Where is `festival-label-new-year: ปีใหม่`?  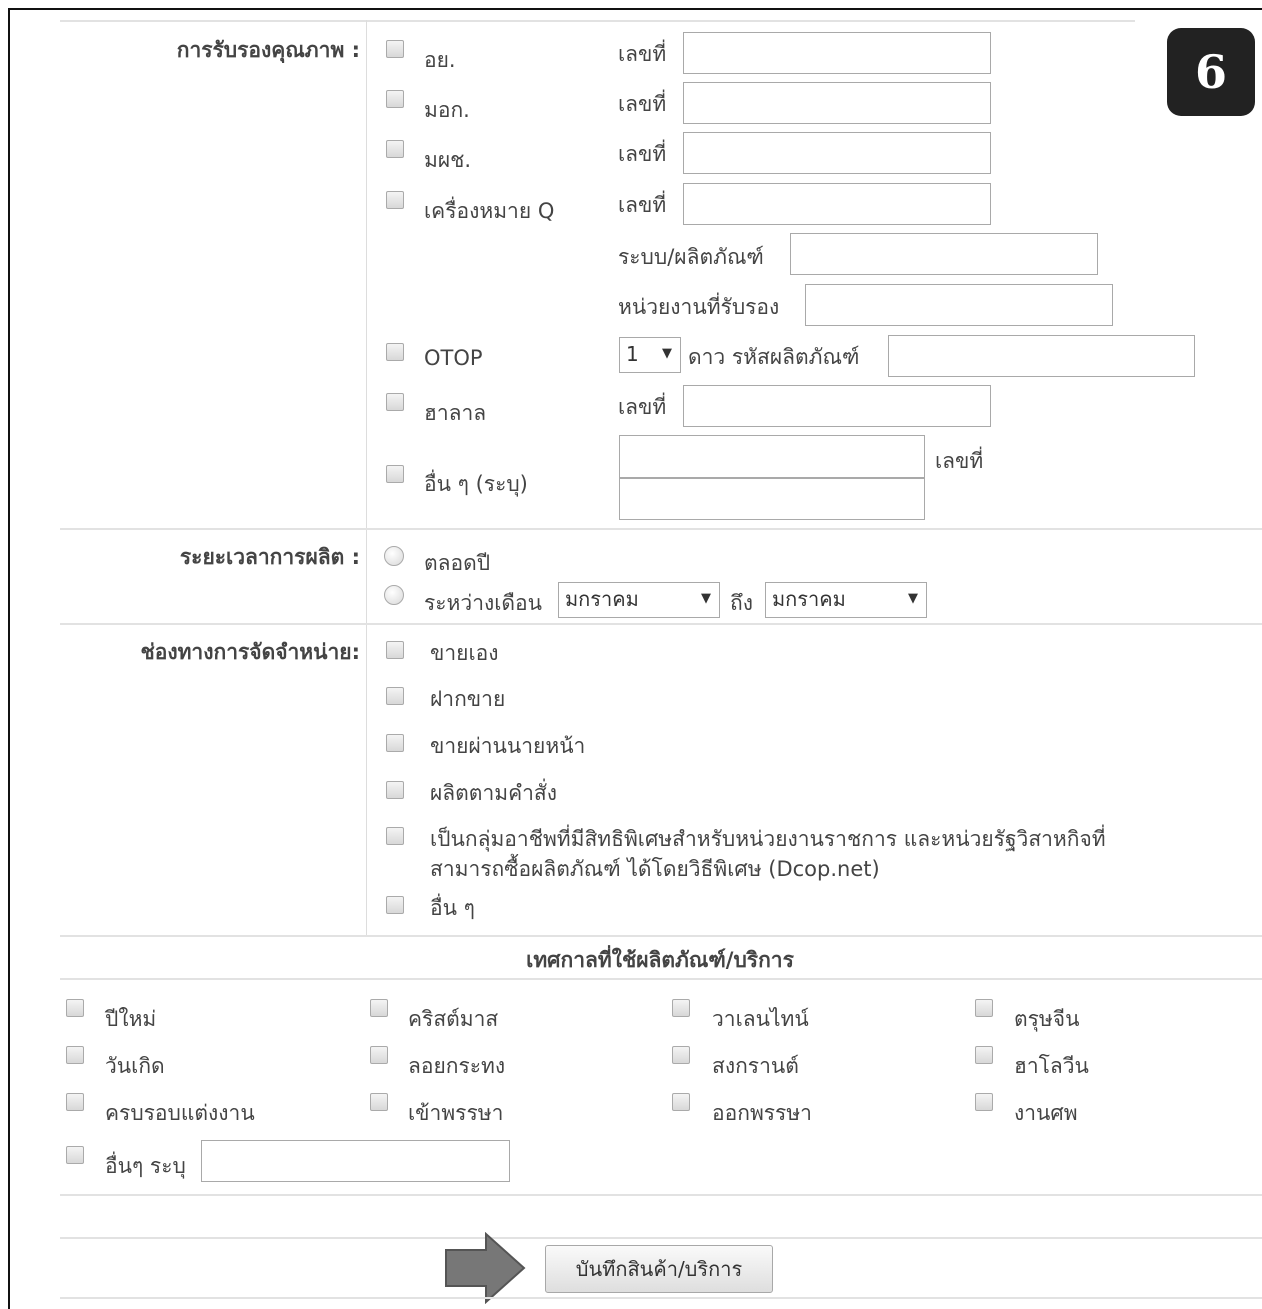
festival-label-new-year: ปีใหม่ is located at coordinates (131, 1019).